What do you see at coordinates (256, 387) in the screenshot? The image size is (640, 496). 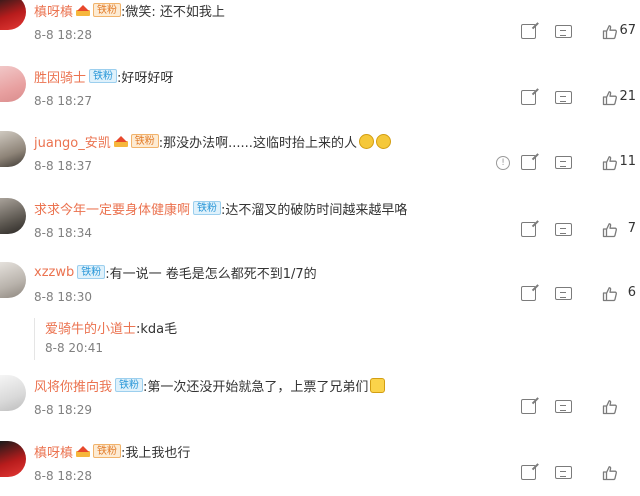 I see `comment-text: :第一次还没开始就急了，上票了兄弟们` at bounding box center [256, 387].